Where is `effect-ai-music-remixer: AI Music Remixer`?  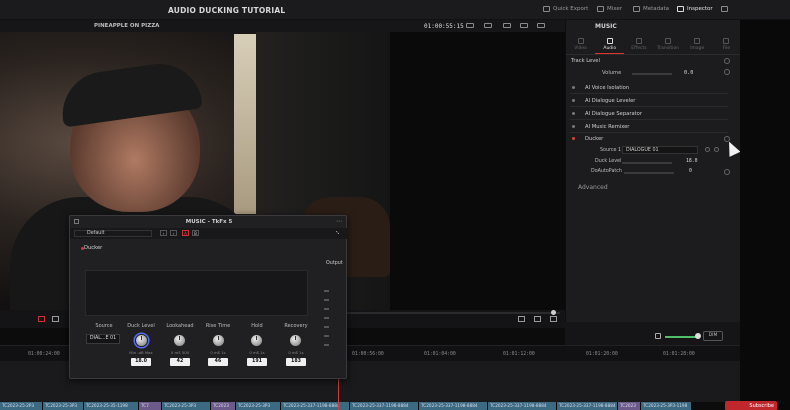
effect-ai-music-remixer: AI Music Remixer is located at coordinates (649, 127).